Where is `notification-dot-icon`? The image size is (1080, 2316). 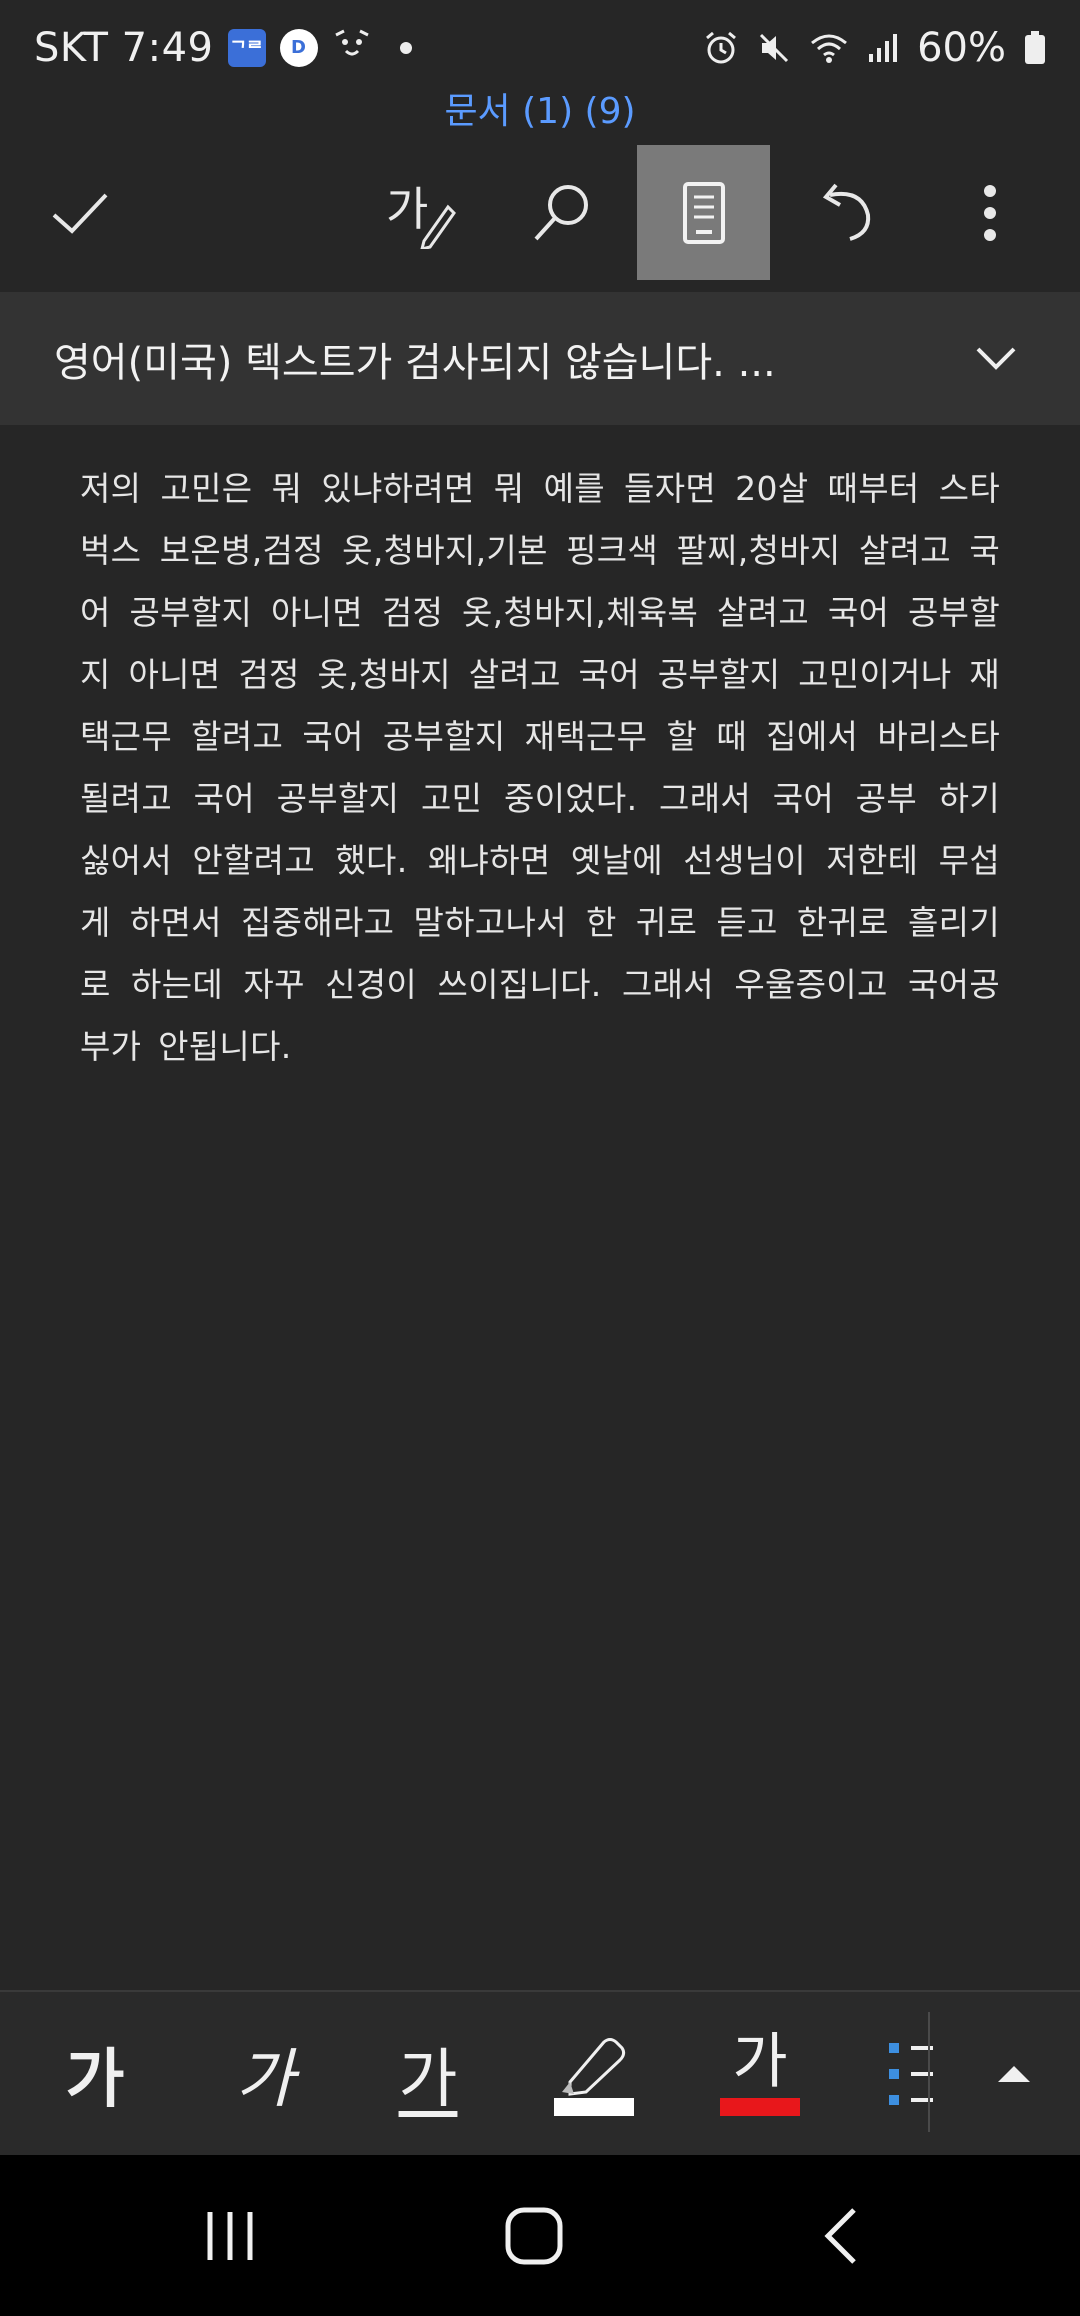 notification-dot-icon is located at coordinates (405, 47).